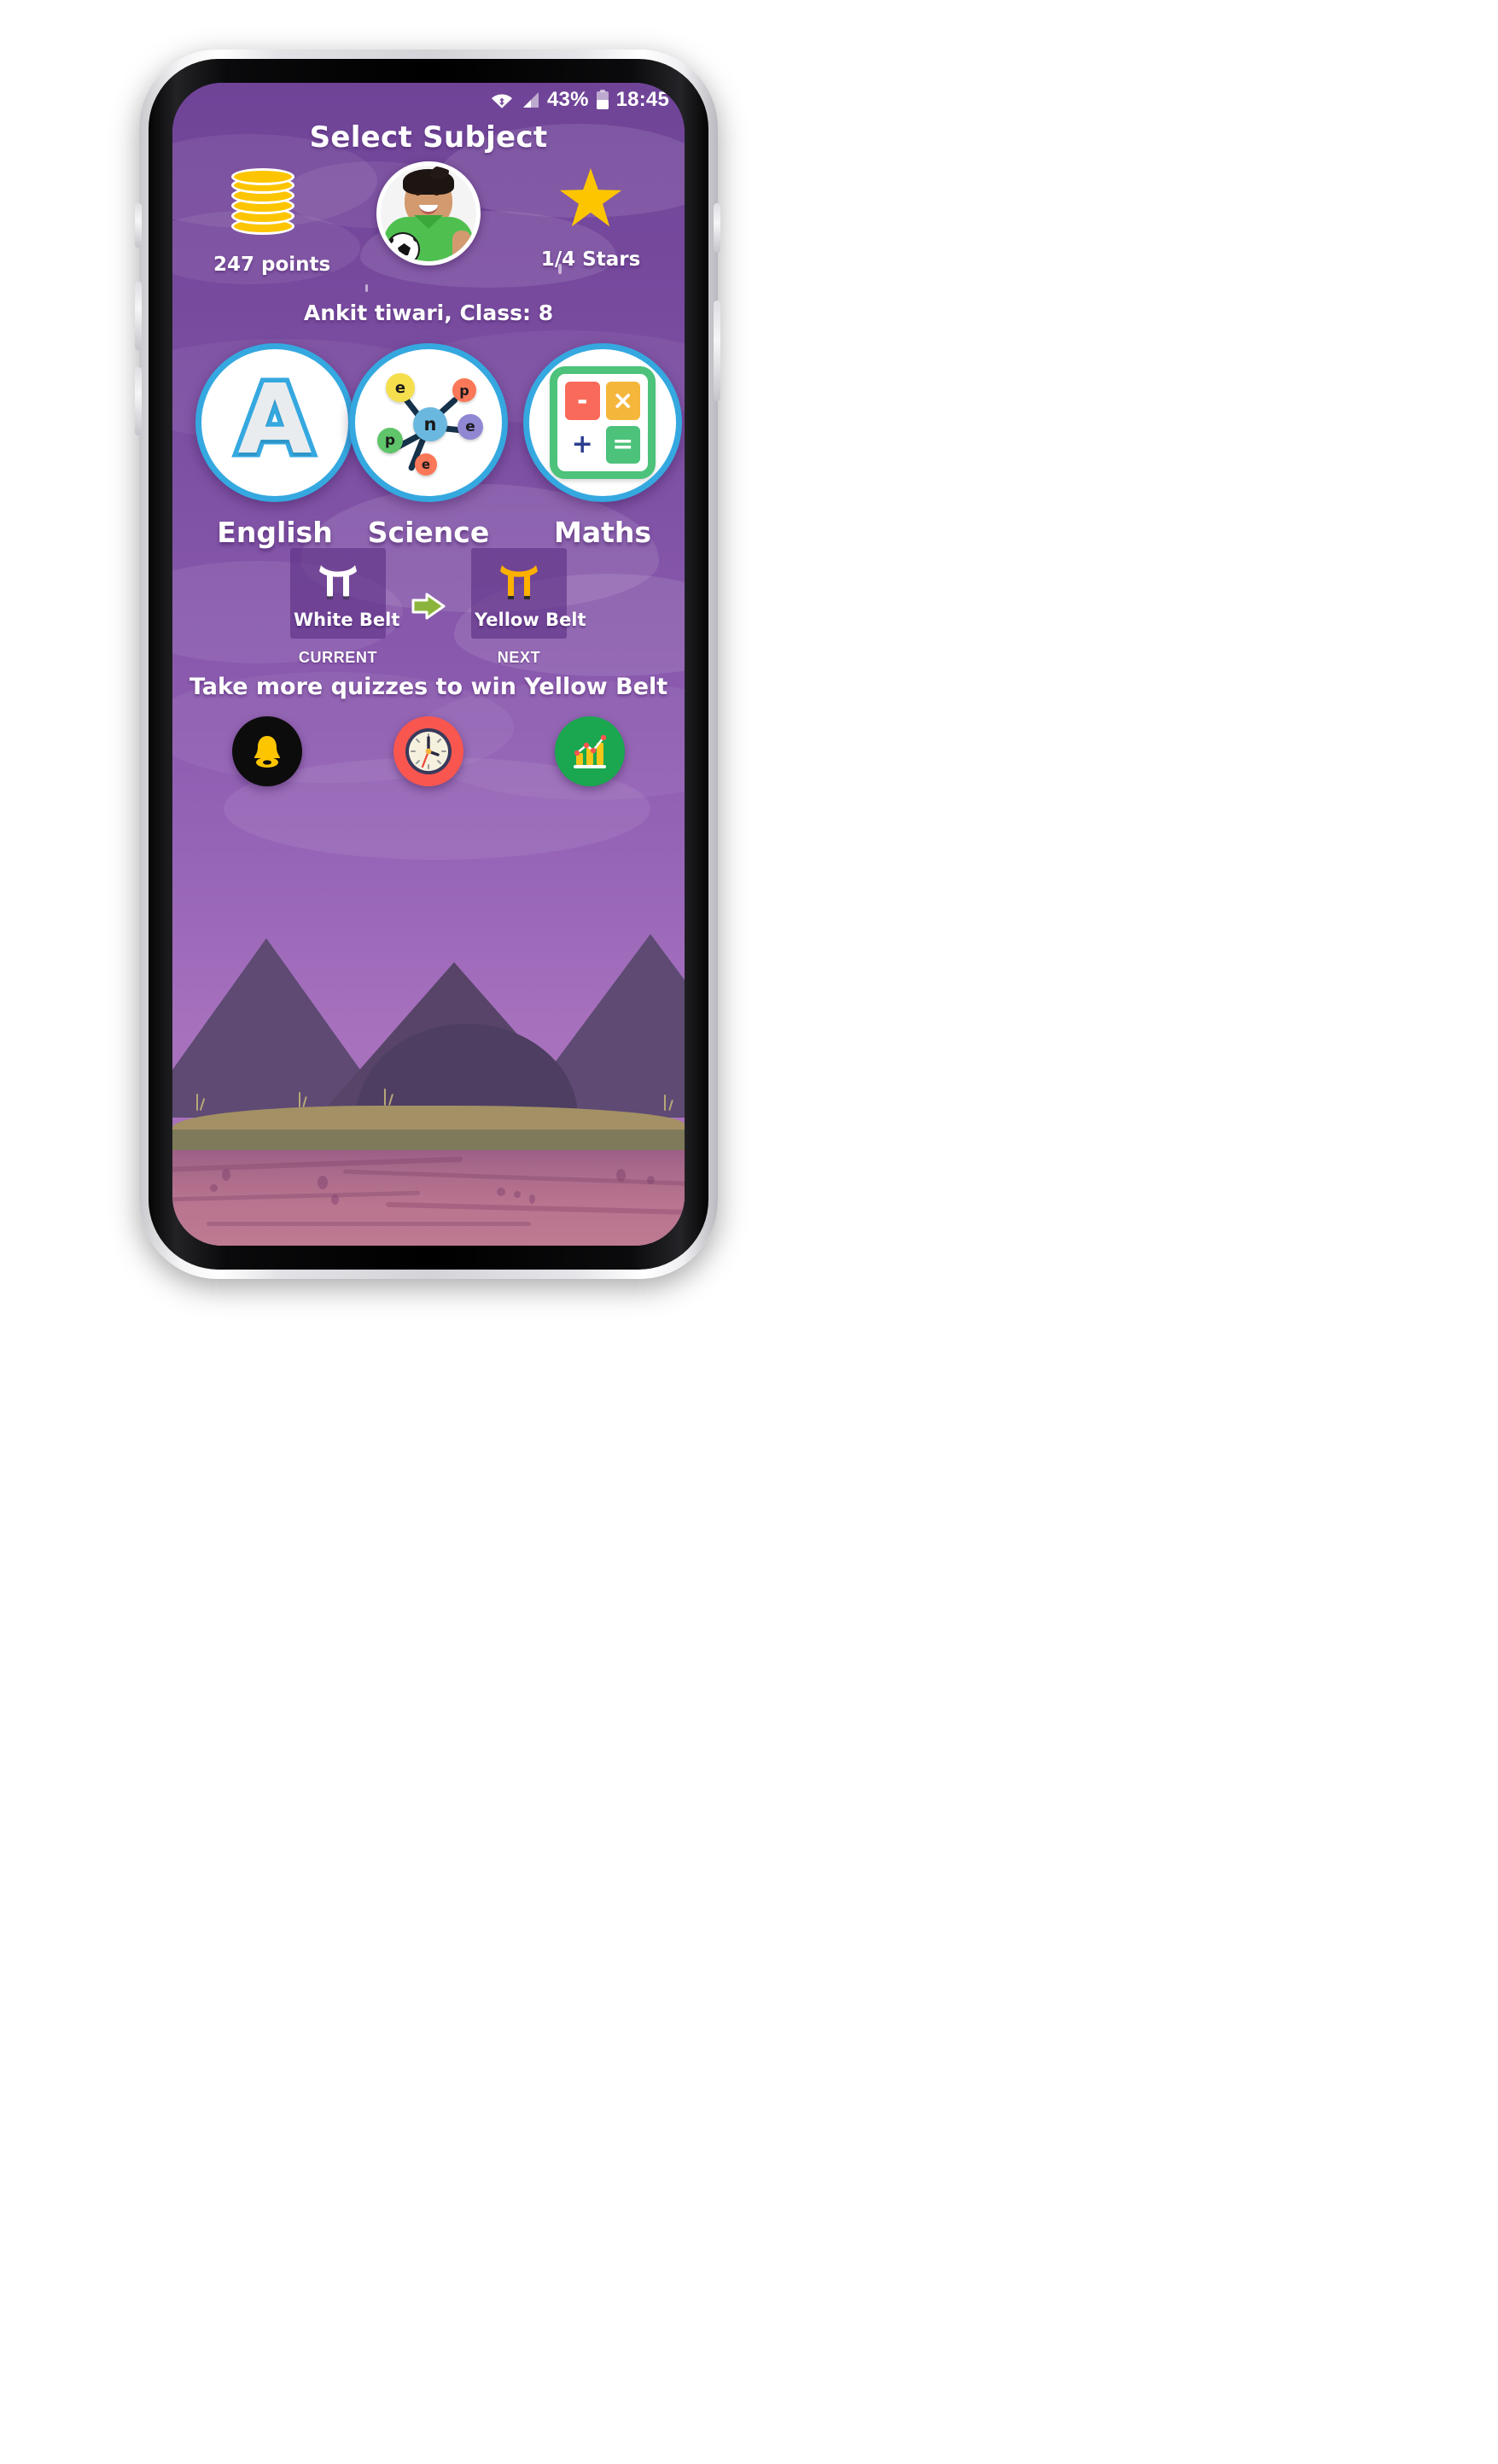  Describe the element at coordinates (590, 197) in the screenshot. I see `star-icon` at that location.